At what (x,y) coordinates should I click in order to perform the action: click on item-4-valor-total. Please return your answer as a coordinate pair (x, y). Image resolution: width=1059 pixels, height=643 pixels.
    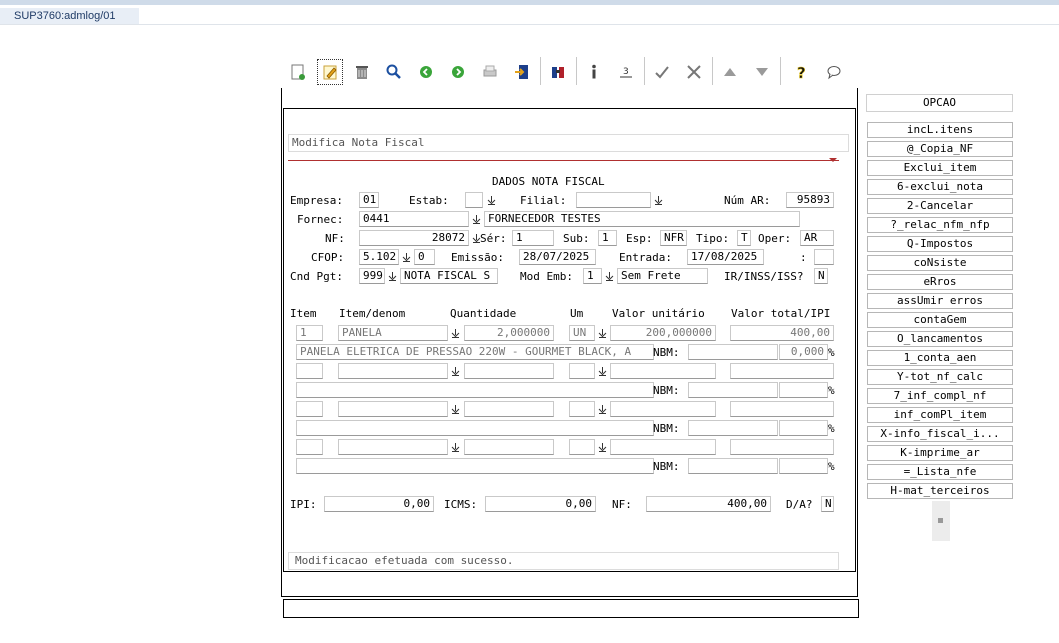
    Looking at the image, I should click on (782, 447).